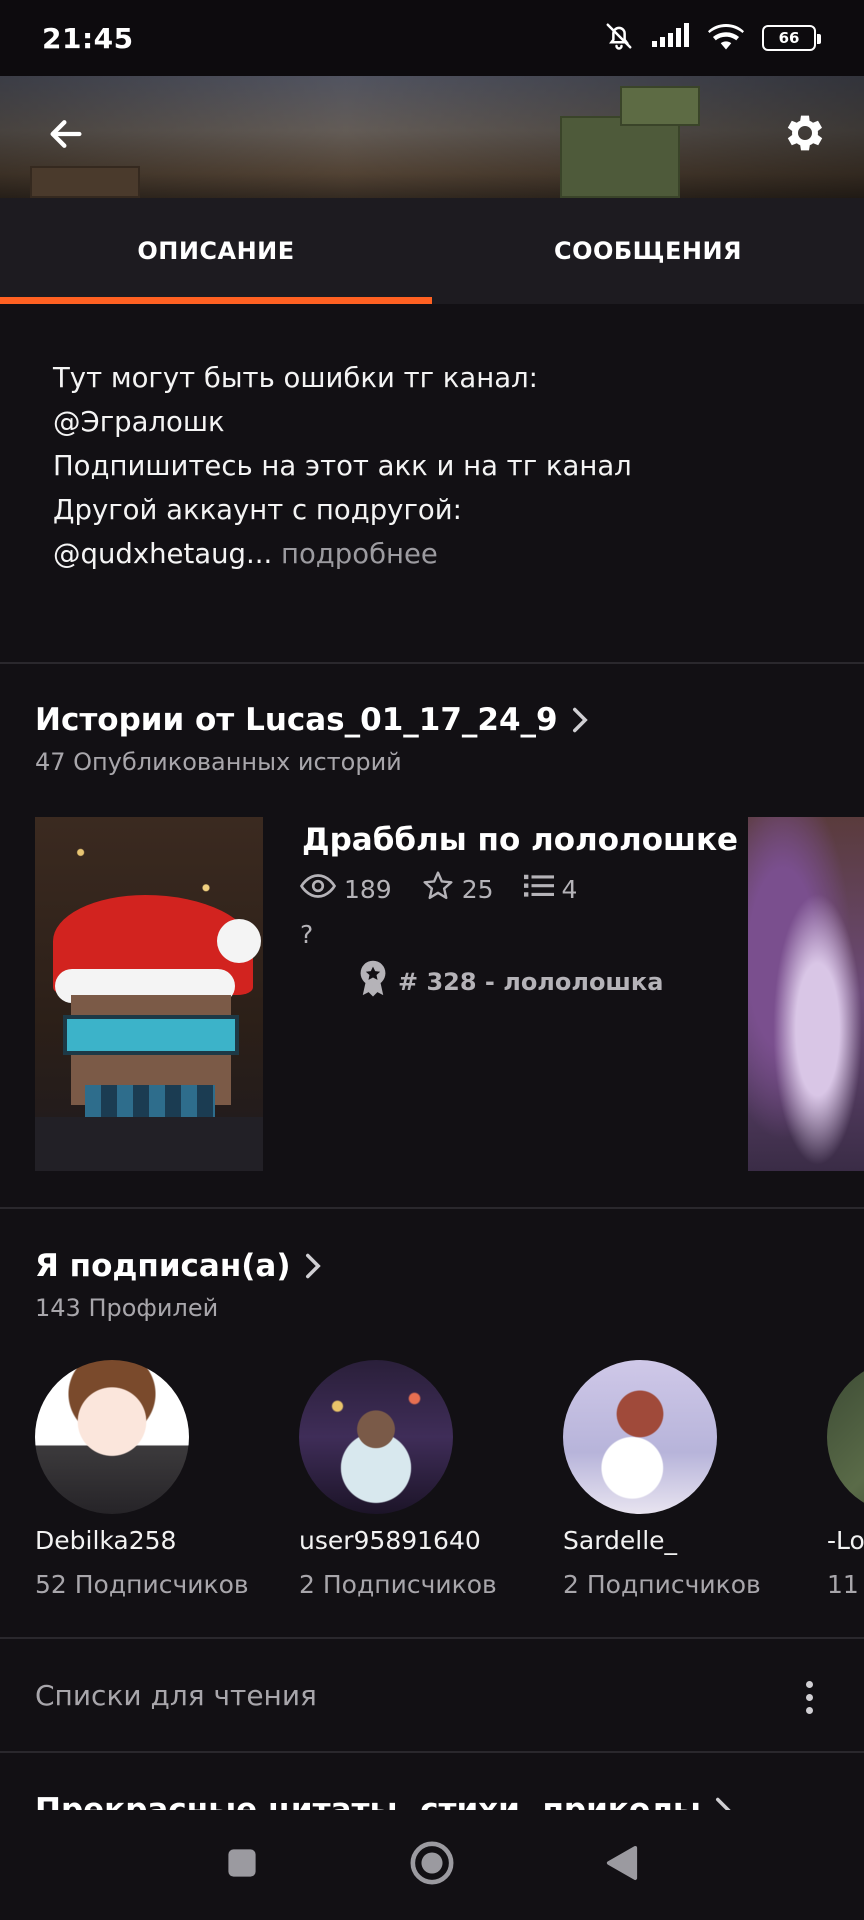 The height and width of the screenshot is (1920, 864). What do you see at coordinates (257, 510) in the screenshot?
I see `description-line: Другой аккаунт с подругой:` at bounding box center [257, 510].